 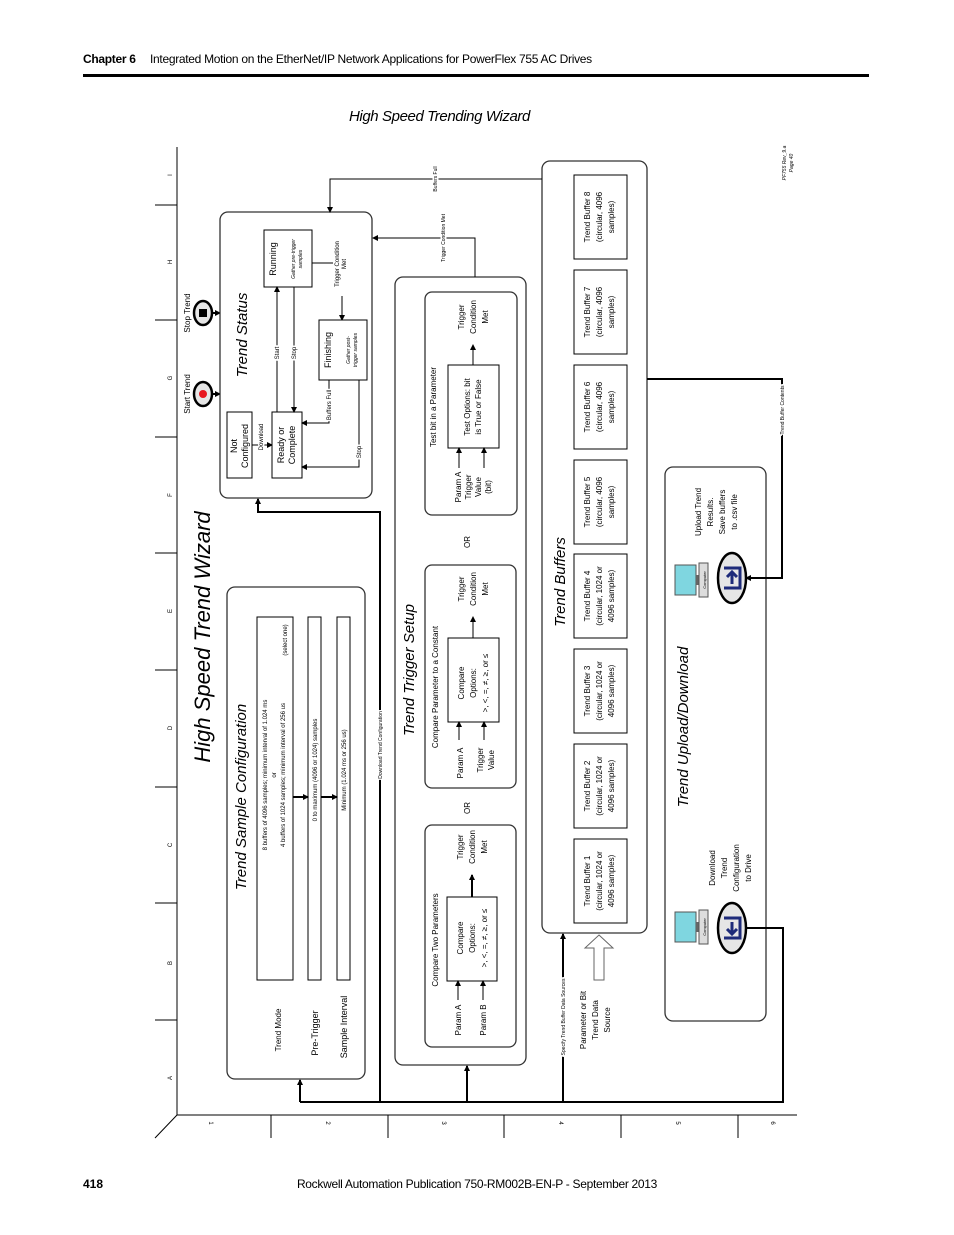 I want to click on buffer-contents-connector-label: Trend Buffer Contents, so click(x=783, y=409).